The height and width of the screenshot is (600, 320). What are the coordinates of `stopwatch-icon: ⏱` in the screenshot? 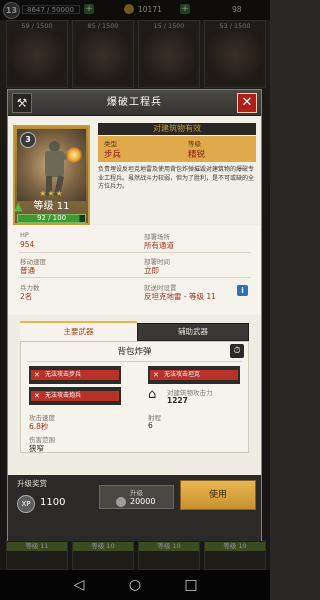 It's located at (237, 351).